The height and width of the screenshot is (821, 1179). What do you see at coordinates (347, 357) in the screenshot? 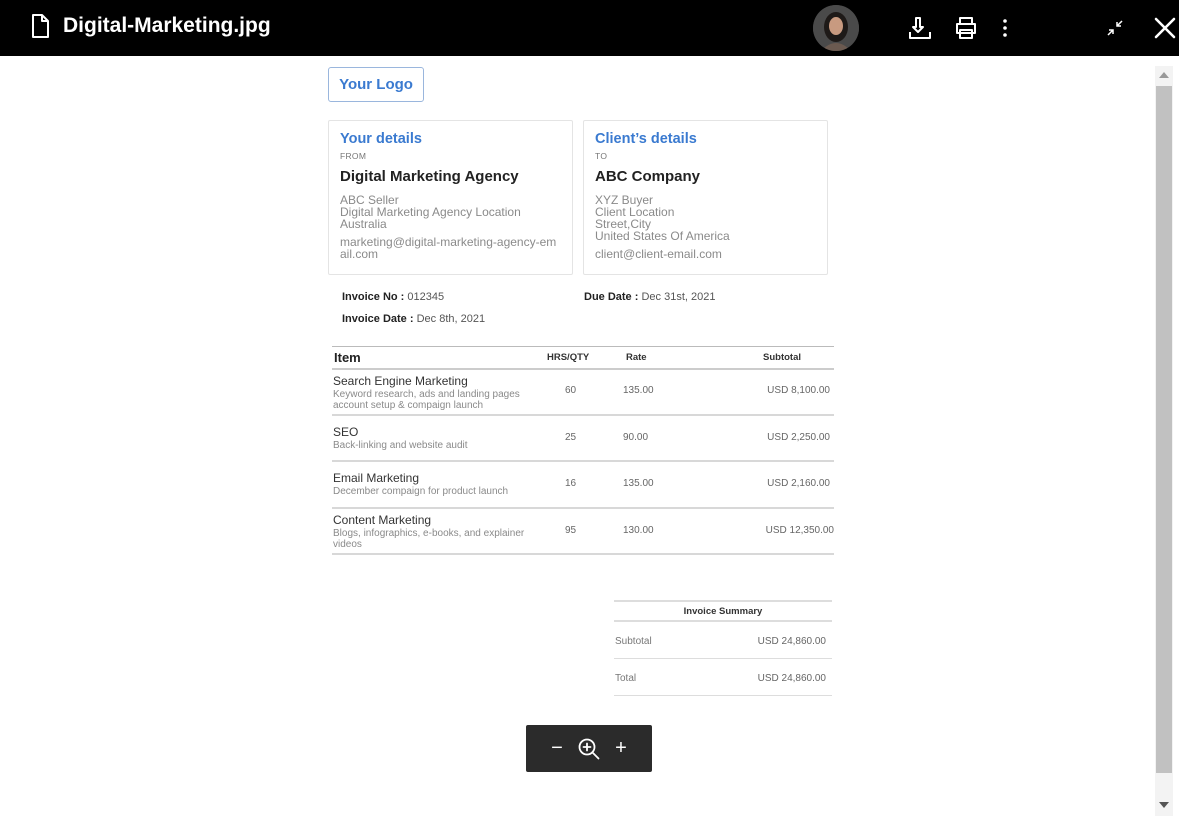
I see `column-item: Item` at bounding box center [347, 357].